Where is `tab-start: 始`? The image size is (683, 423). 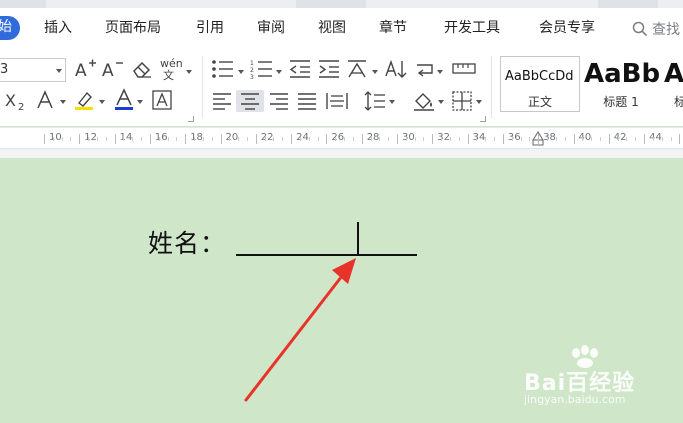 tab-start: 始 is located at coordinates (10, 28).